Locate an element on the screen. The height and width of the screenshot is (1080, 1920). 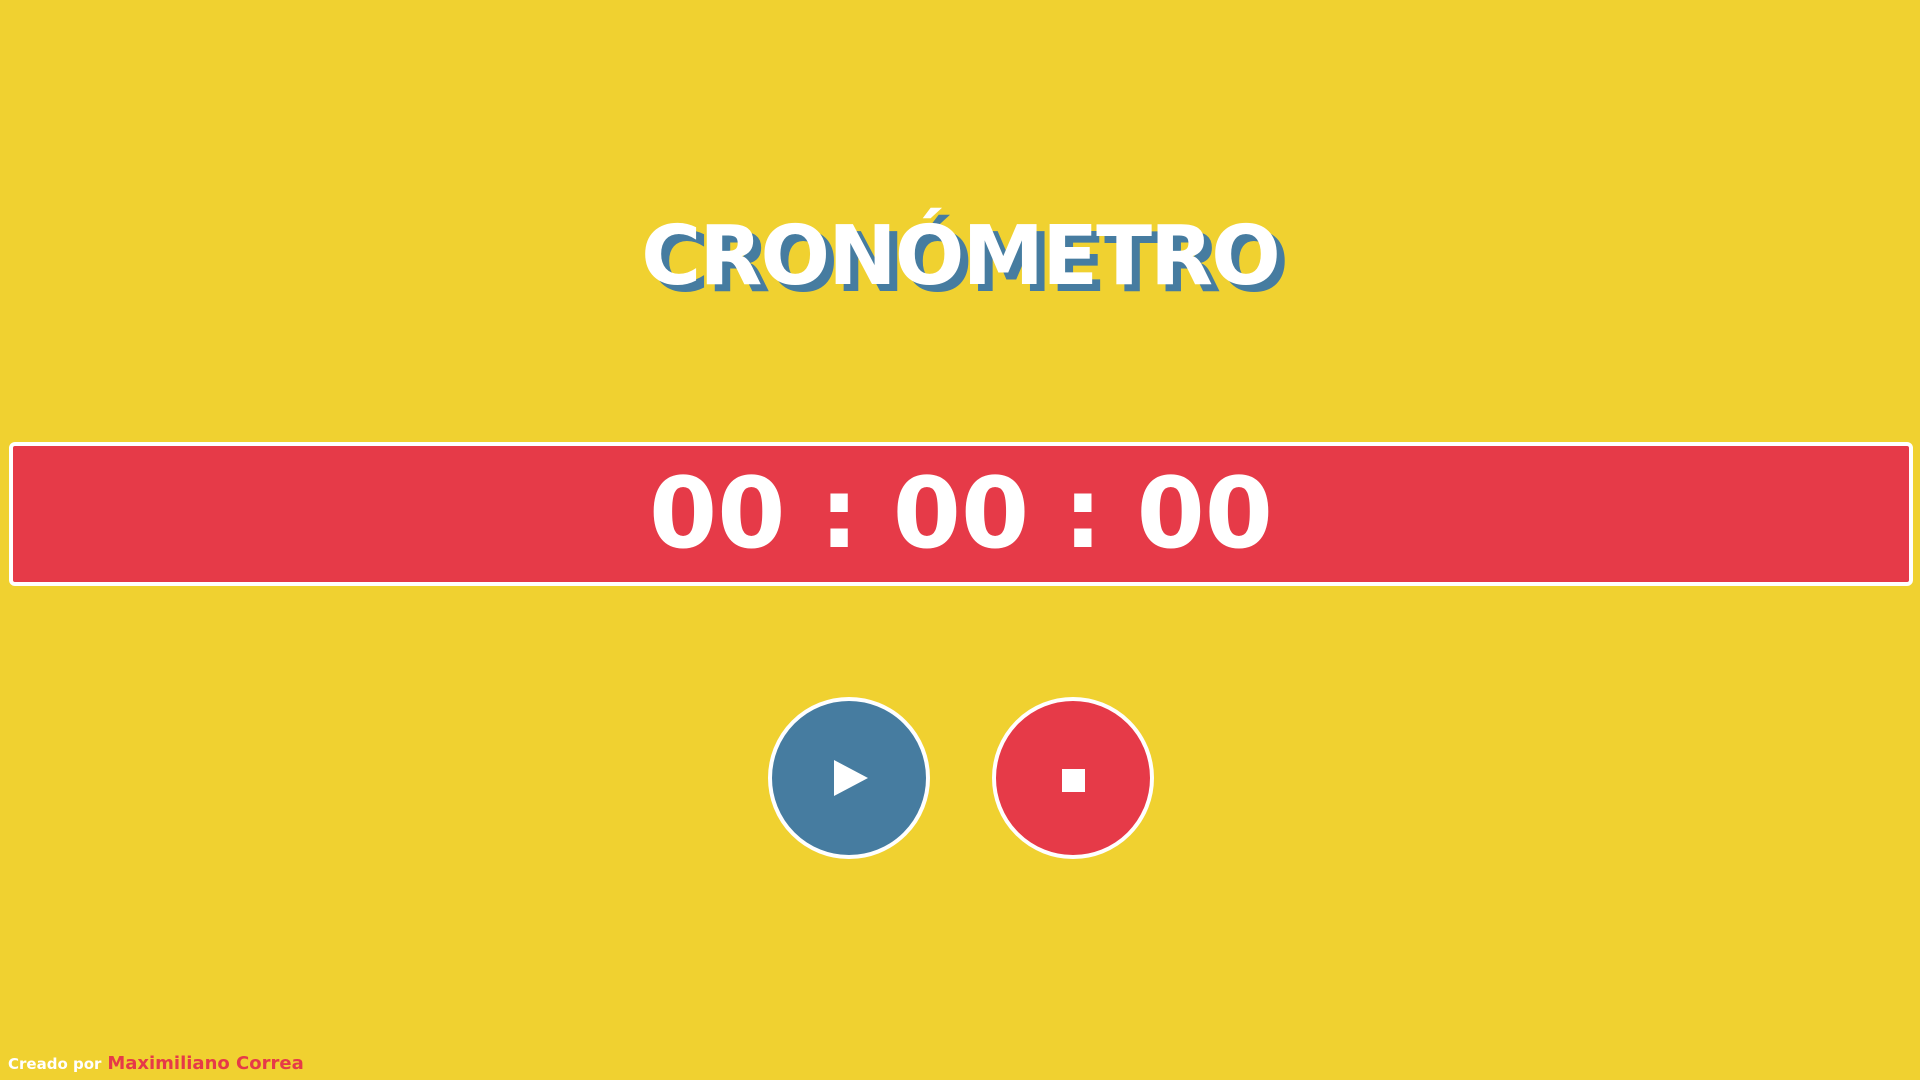
timer-value: 00 : 00 : 00 is located at coordinates (961, 514).